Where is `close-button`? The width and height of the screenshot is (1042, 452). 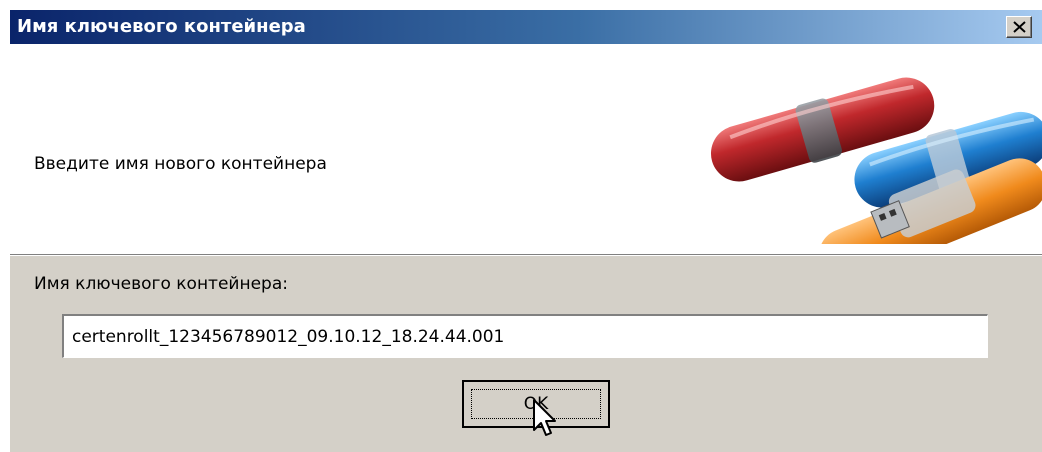
close-button is located at coordinates (1019, 27).